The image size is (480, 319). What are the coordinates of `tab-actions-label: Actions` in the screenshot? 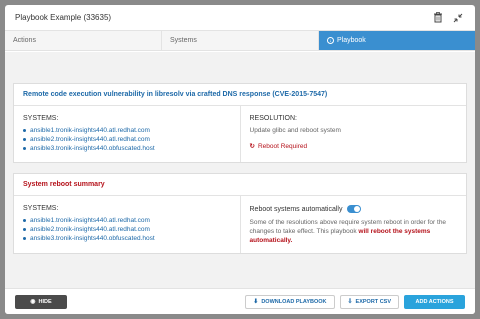 It's located at (24, 40).